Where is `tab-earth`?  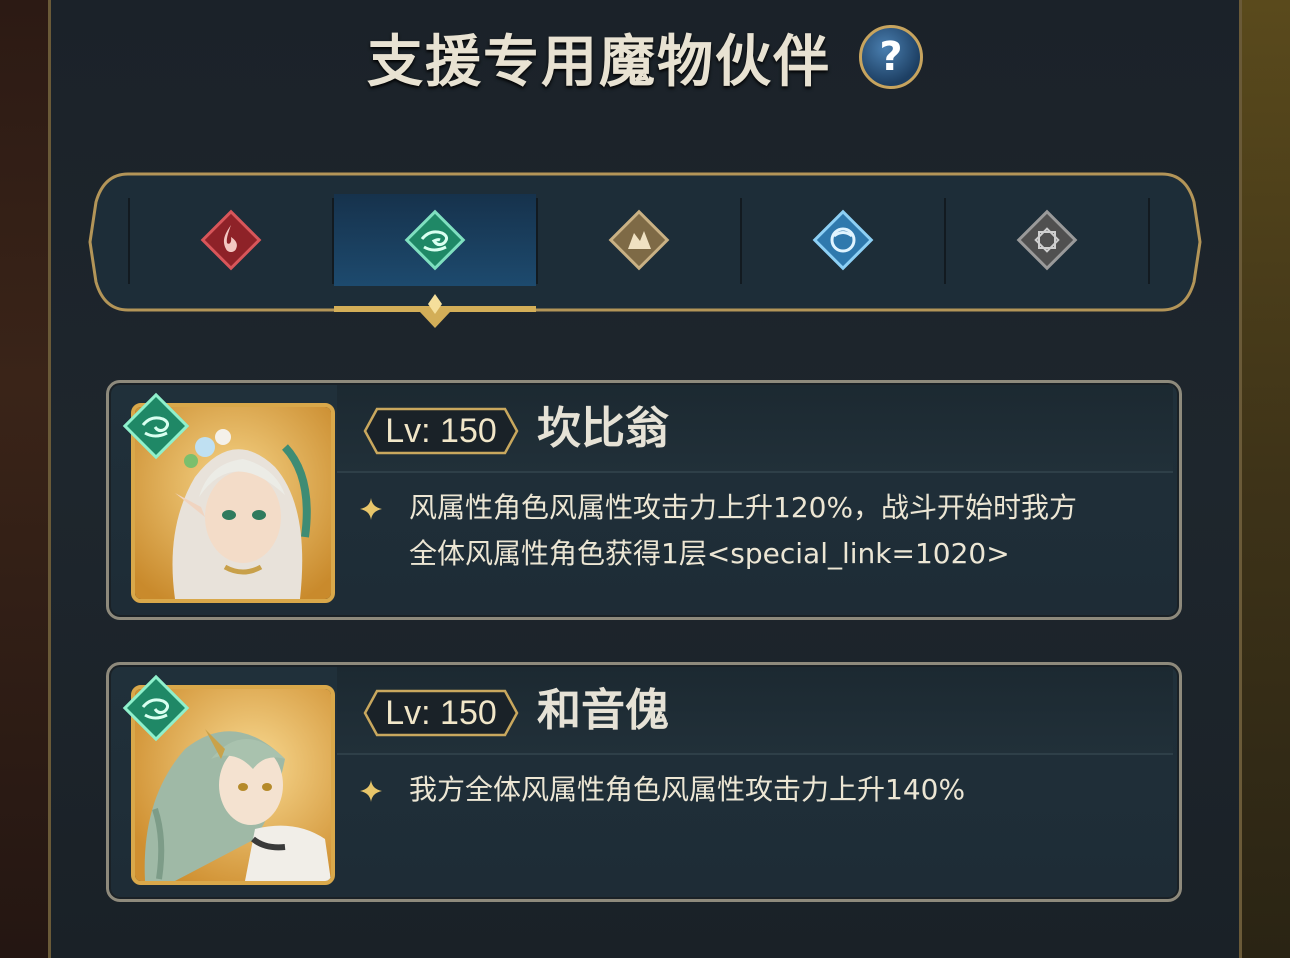 tab-earth is located at coordinates (639, 240).